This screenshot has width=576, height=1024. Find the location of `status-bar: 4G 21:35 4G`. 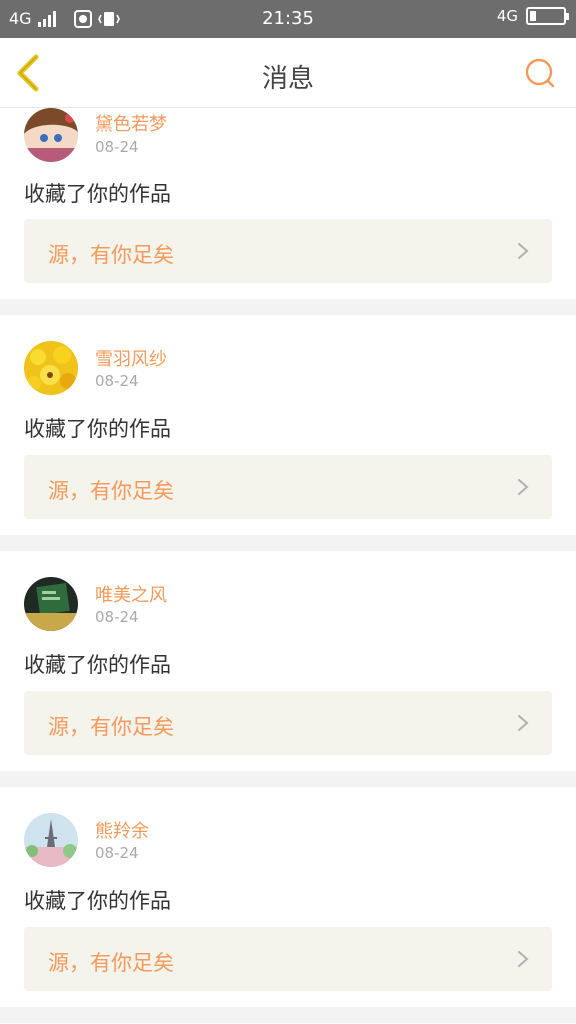

status-bar: 4G 21:35 4G is located at coordinates (288, 19).